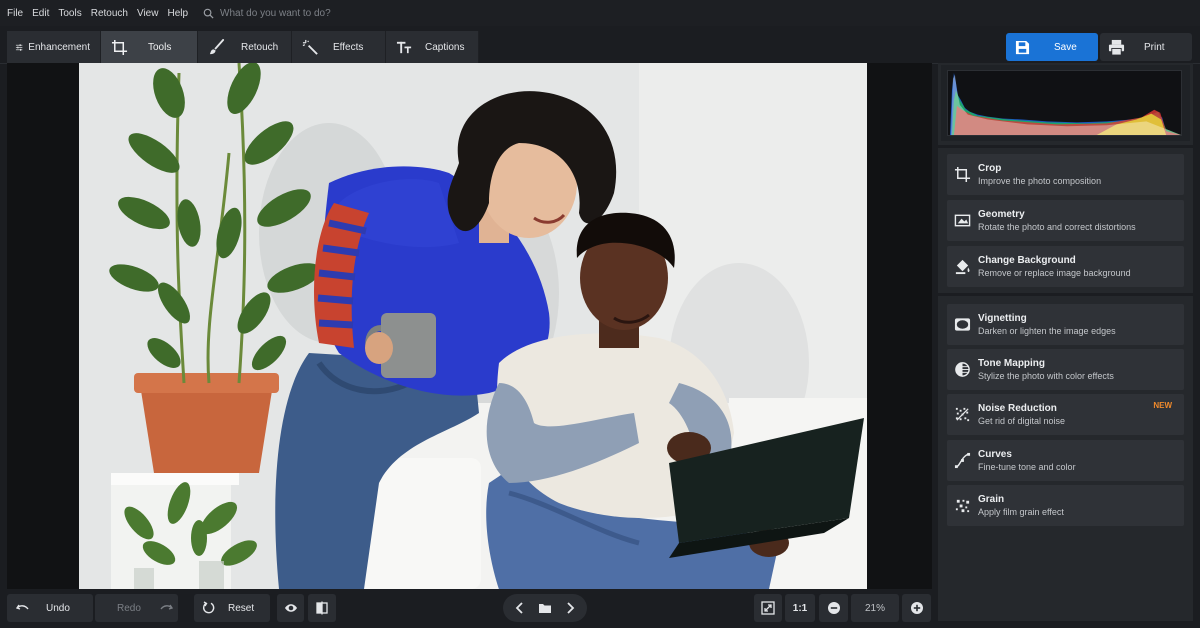  I want to click on zoom-level: 21%, so click(875, 608).